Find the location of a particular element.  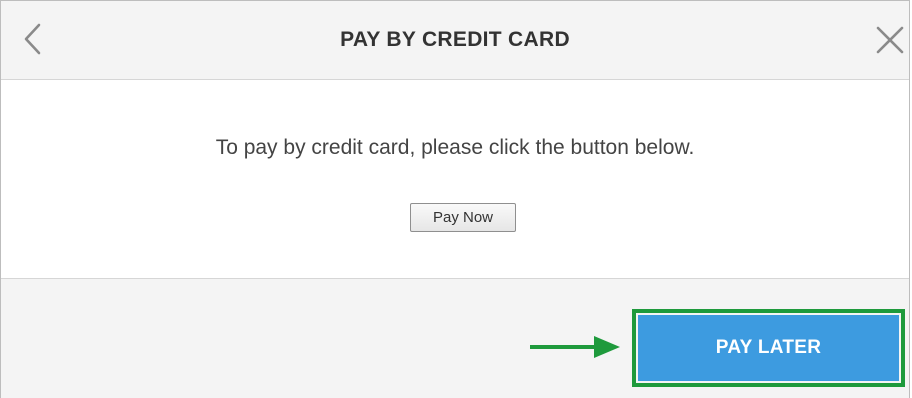

pay-later-button: PAY LATER is located at coordinates (768, 348).